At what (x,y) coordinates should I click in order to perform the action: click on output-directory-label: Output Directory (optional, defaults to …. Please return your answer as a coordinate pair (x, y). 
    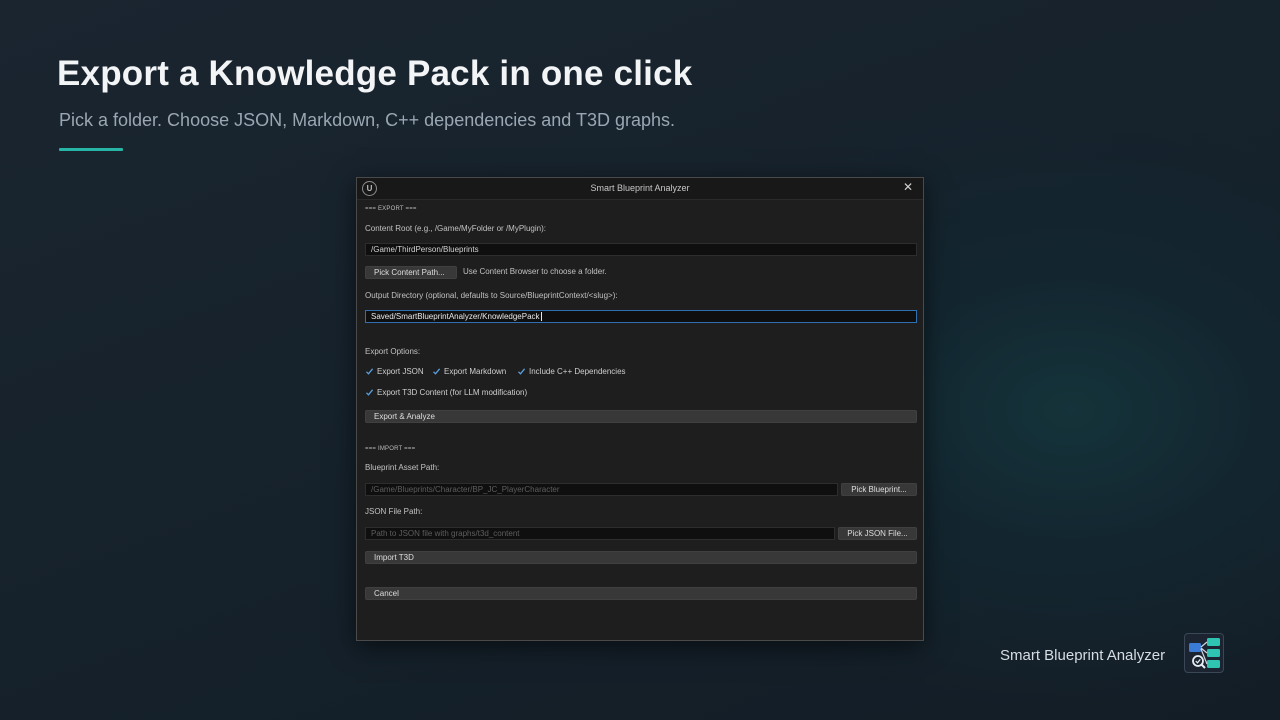
    Looking at the image, I should click on (491, 295).